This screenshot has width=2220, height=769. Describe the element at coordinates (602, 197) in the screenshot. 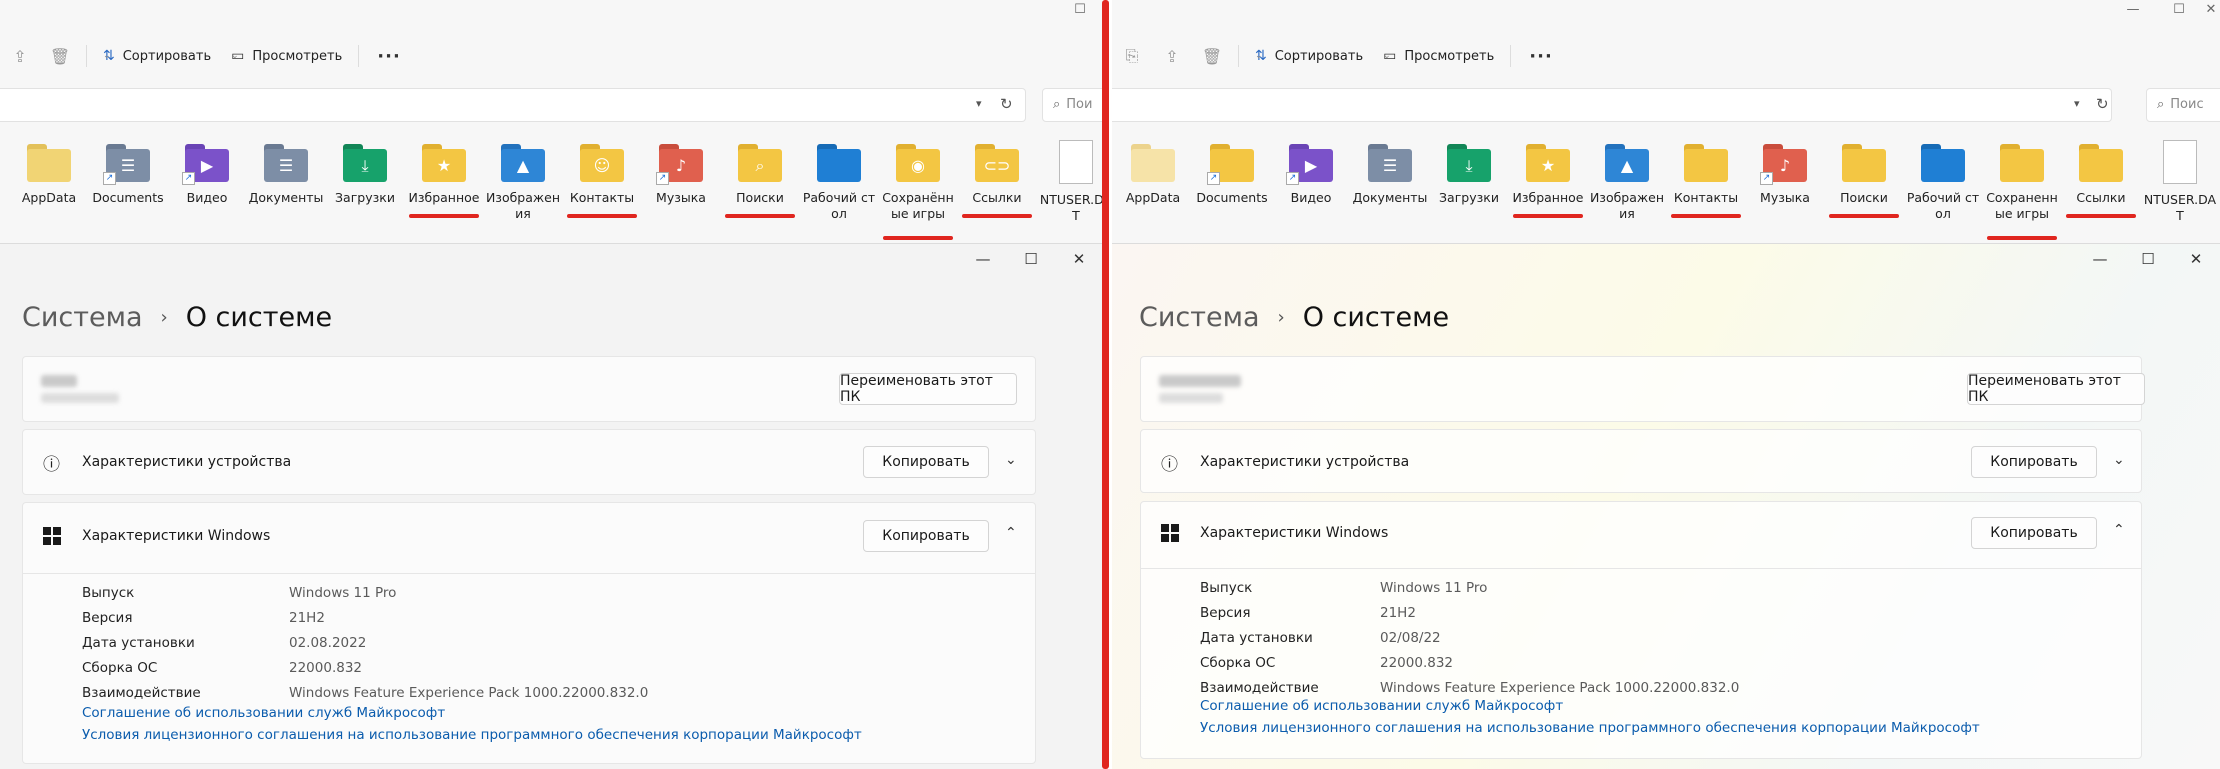

I see `folder-label: Контакты` at that location.